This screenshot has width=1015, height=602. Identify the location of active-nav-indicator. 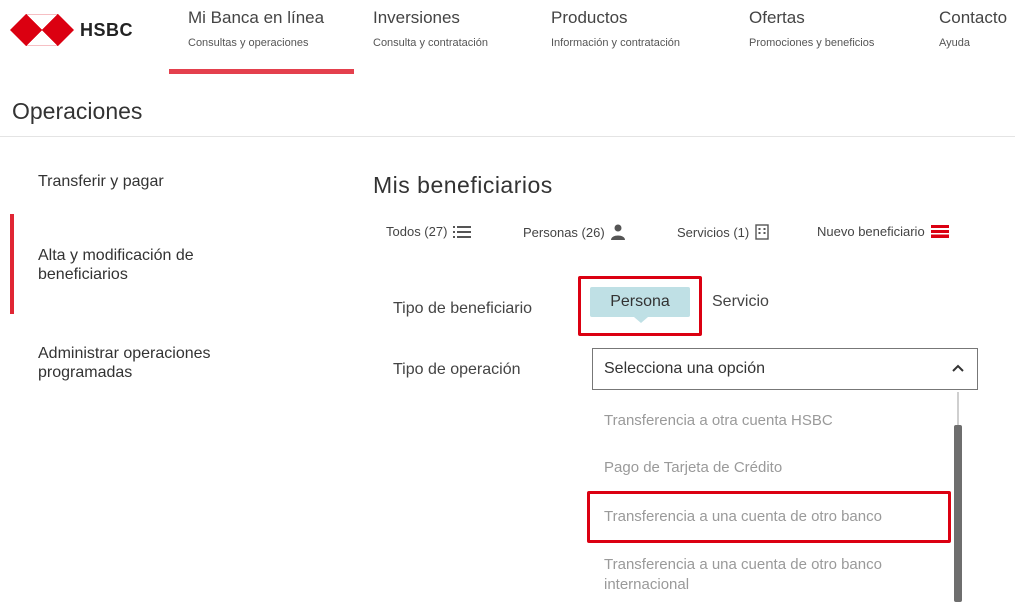
(261, 71).